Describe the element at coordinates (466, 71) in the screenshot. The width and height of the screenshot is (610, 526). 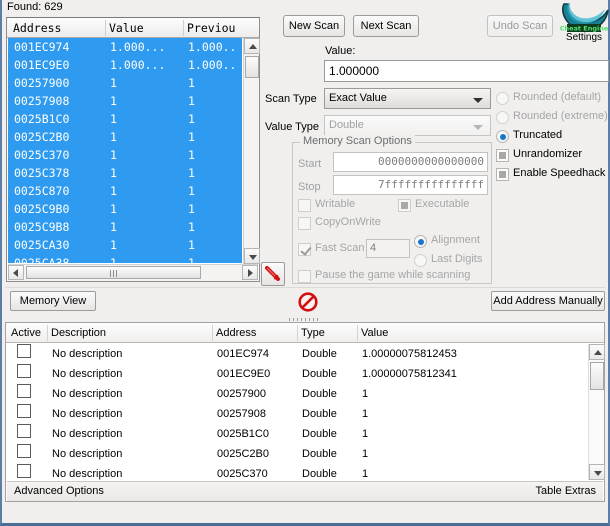
I see `value-input: 1.000000` at that location.